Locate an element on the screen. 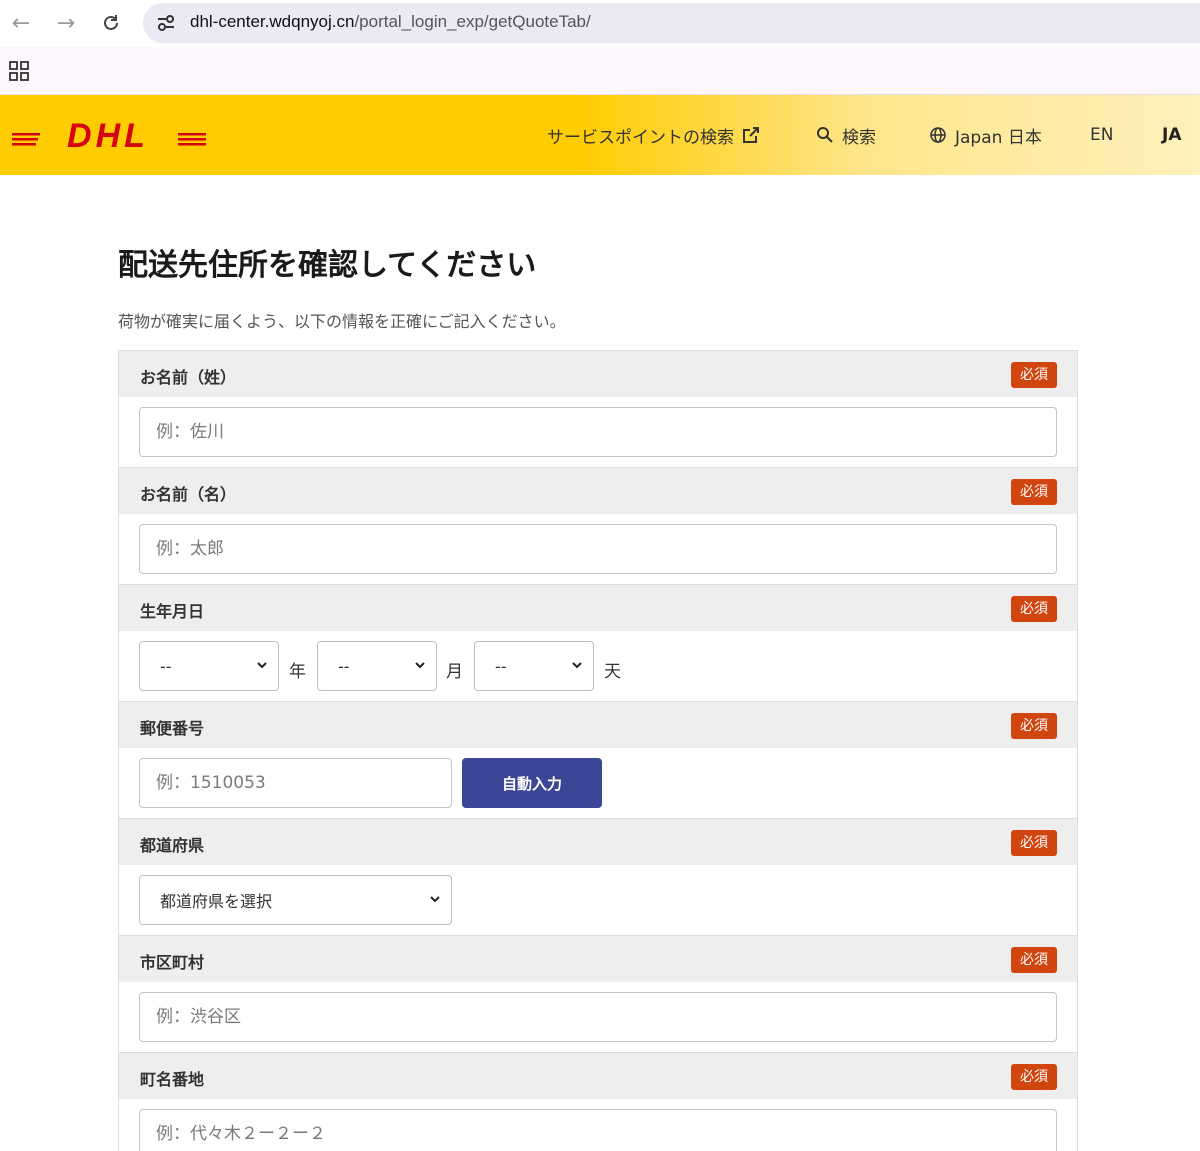  birth-year-value: -- is located at coordinates (166, 666).